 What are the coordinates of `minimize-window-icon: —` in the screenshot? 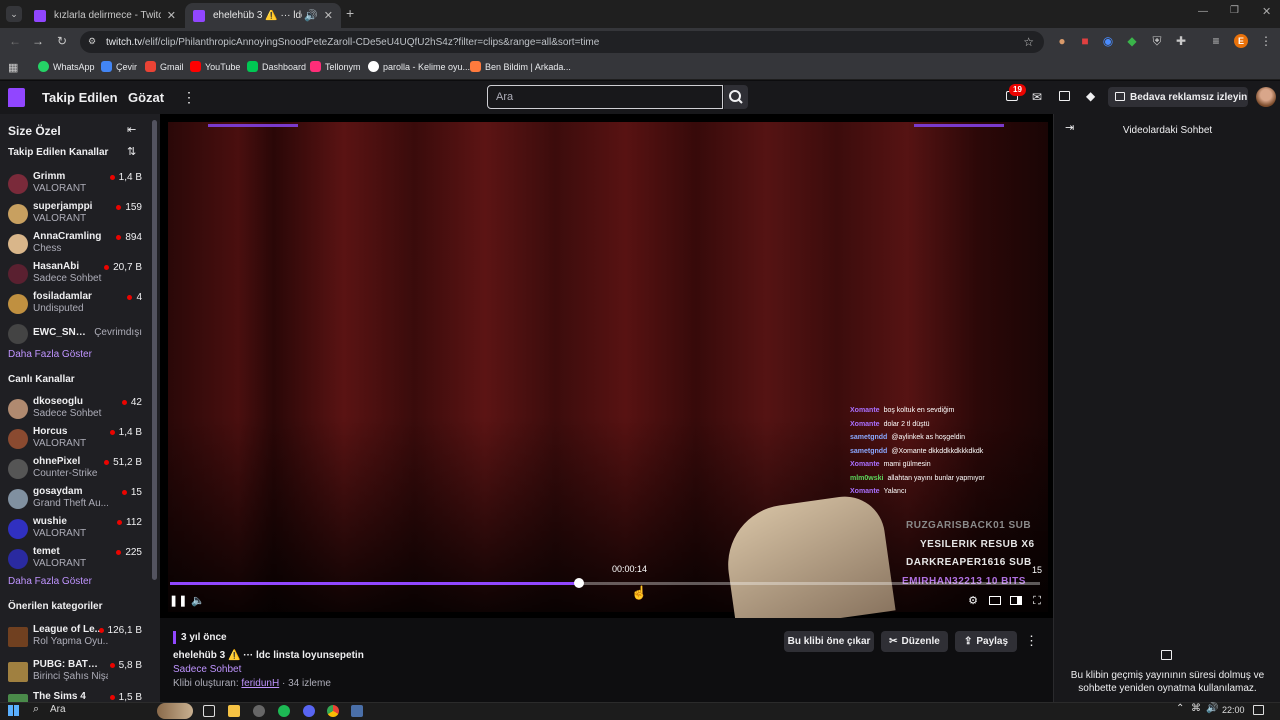 It's located at (1203, 11).